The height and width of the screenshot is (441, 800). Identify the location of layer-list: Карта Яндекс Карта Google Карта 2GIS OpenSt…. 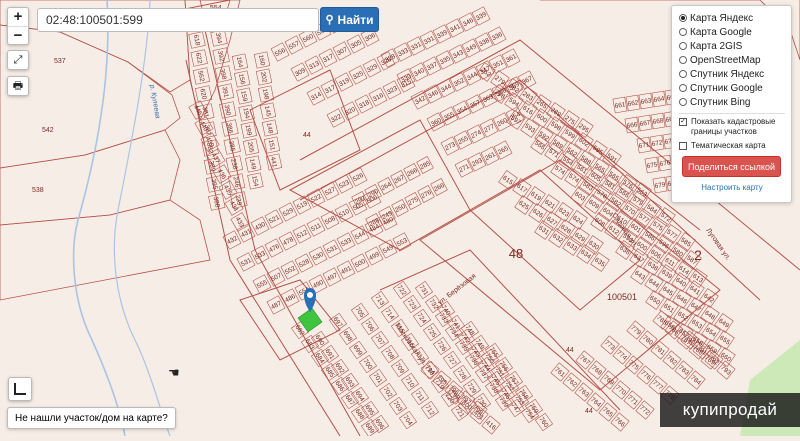
(732, 60).